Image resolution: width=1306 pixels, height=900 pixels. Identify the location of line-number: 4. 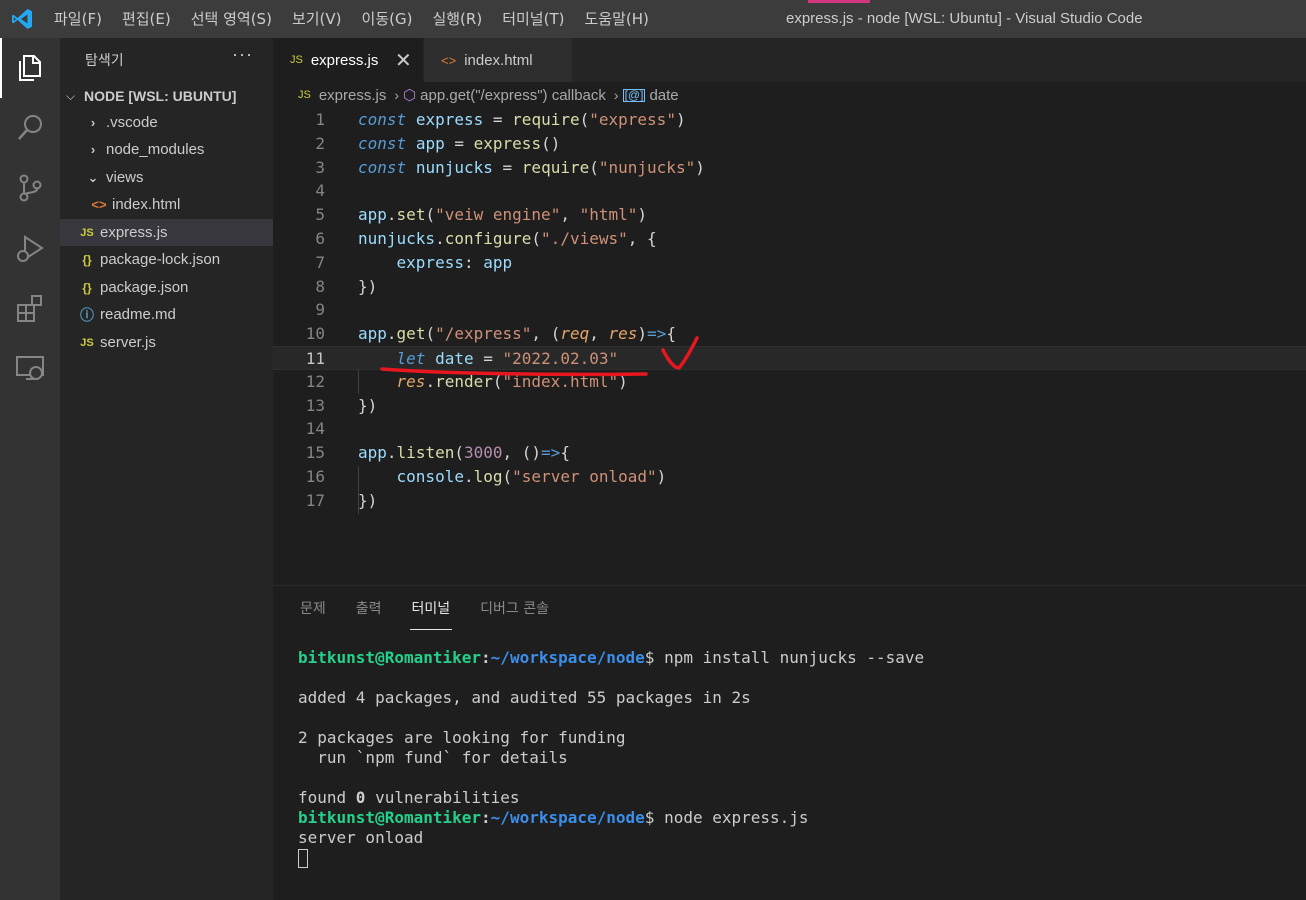
(320, 191).